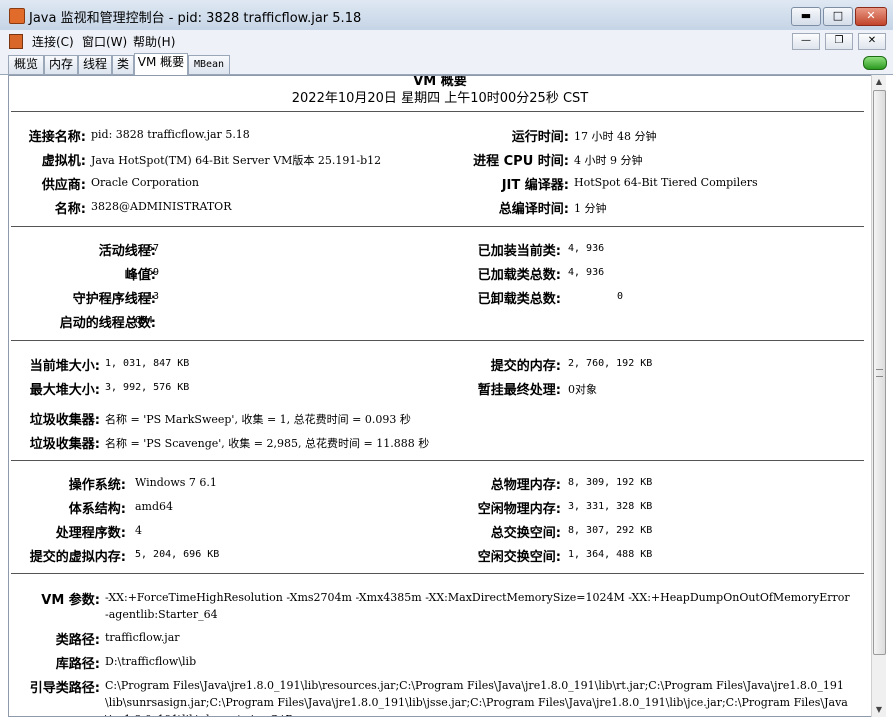 This screenshot has width=893, height=719. I want to click on summary-datetime: 2022年10月20日 星期四 上午10时00分25秒 CST, so click(440, 98).